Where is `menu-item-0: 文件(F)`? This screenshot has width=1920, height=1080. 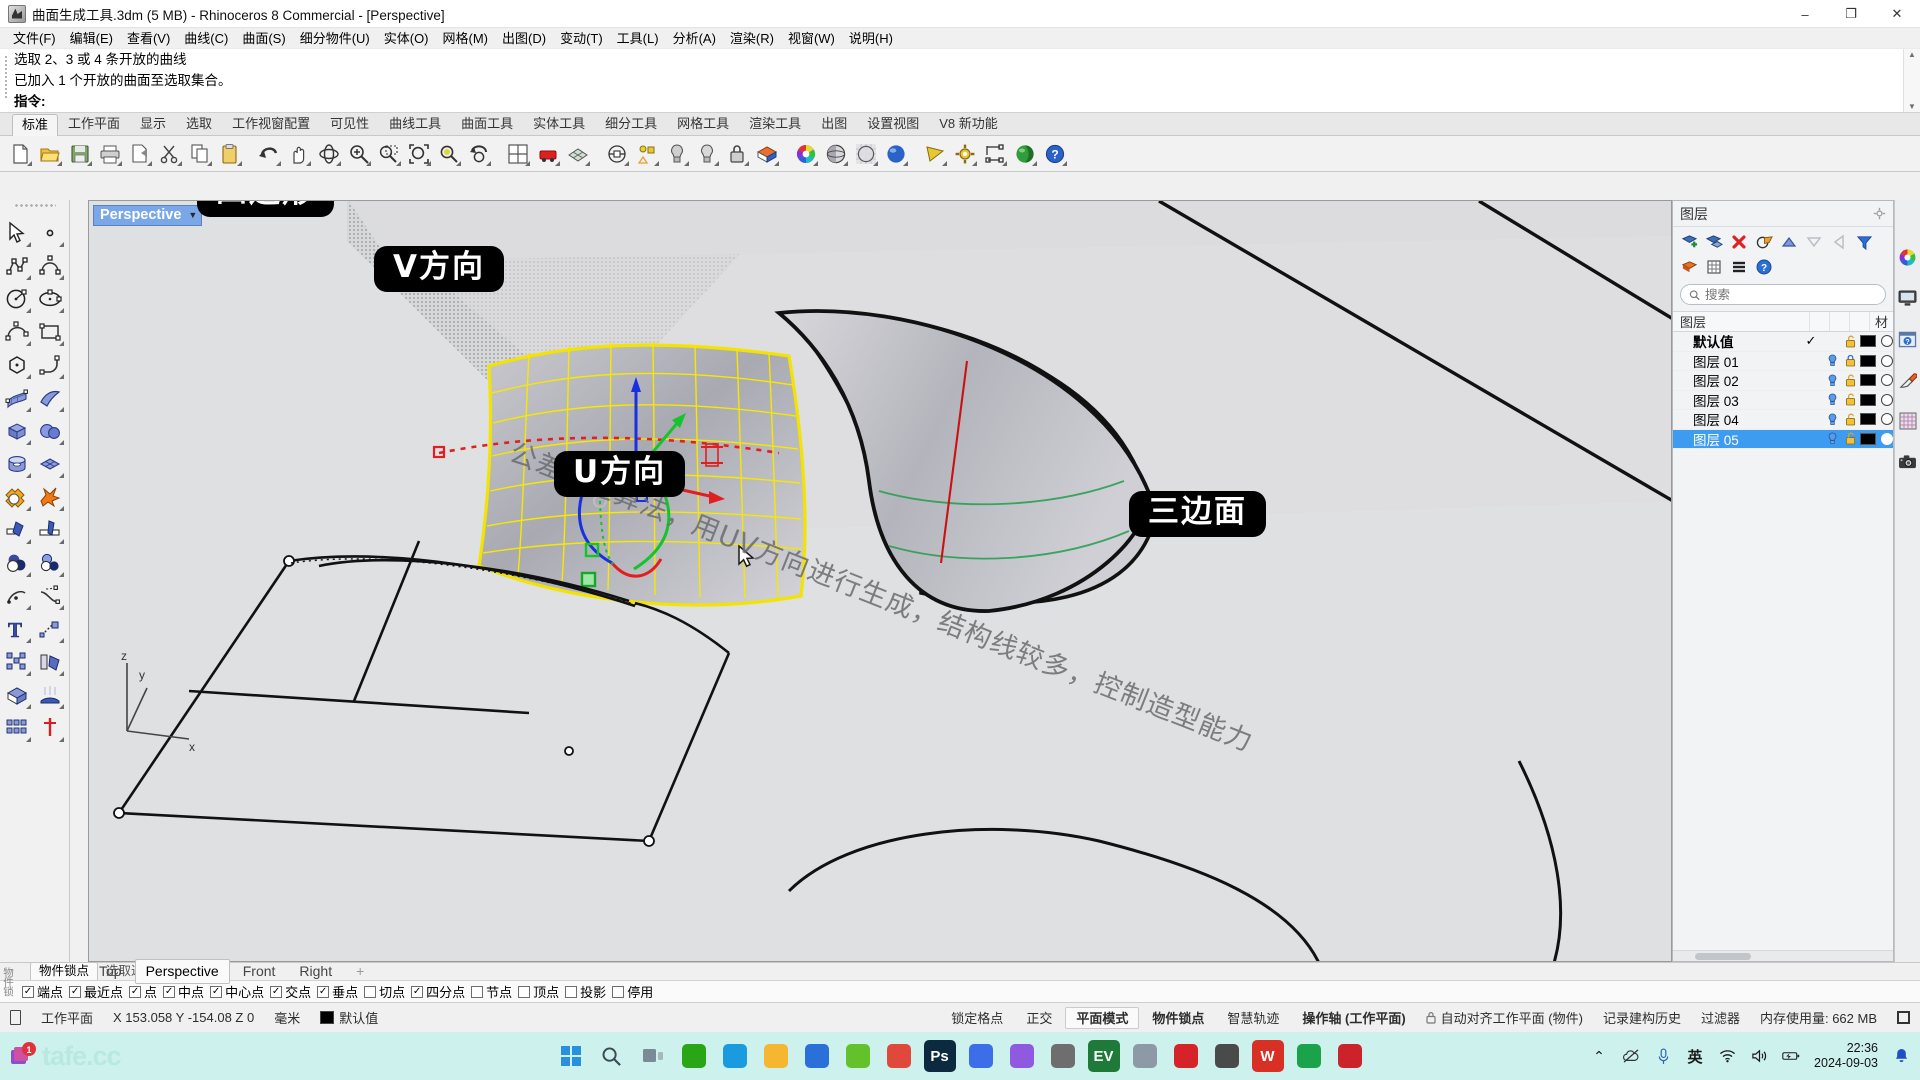
menu-item-0: 文件(F) is located at coordinates (34, 38).